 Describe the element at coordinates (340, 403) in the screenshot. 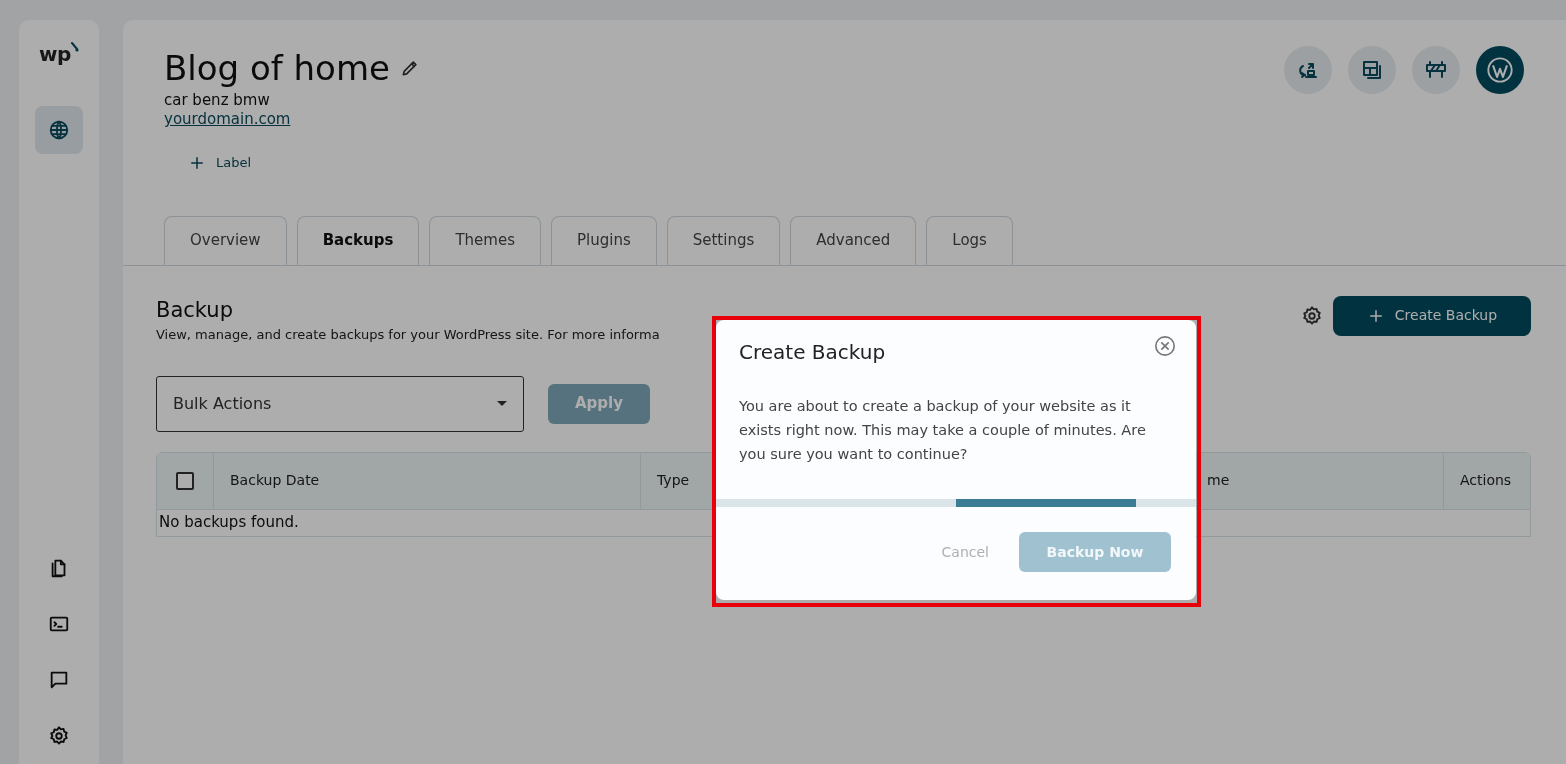

I see `bulk-actions-select: Bulk Actions` at that location.